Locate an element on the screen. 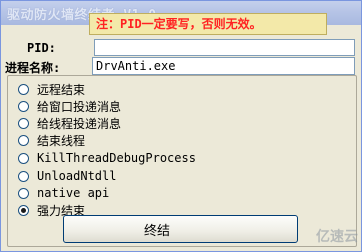 Image resolution: width=362 pixels, height=252 pixels. radio-label: 给线程投递消息 is located at coordinates (79, 123).